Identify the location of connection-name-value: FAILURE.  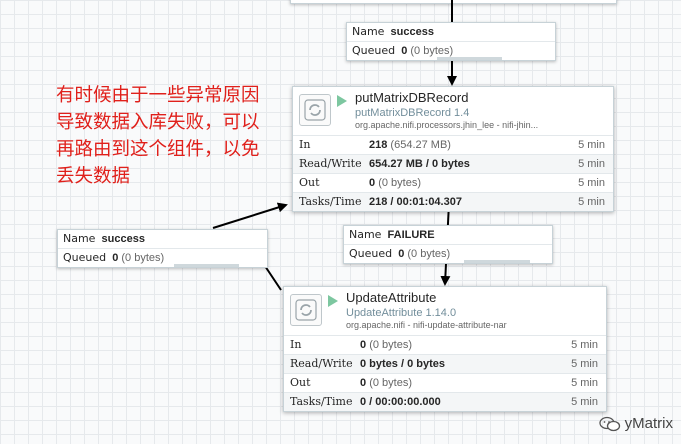
(411, 235).